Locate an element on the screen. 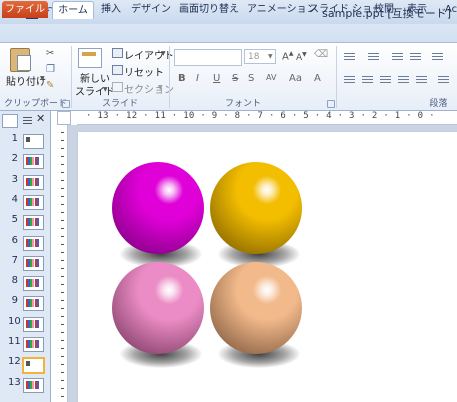 This screenshot has width=457, height=402. section-icon is located at coordinates (117, 87).